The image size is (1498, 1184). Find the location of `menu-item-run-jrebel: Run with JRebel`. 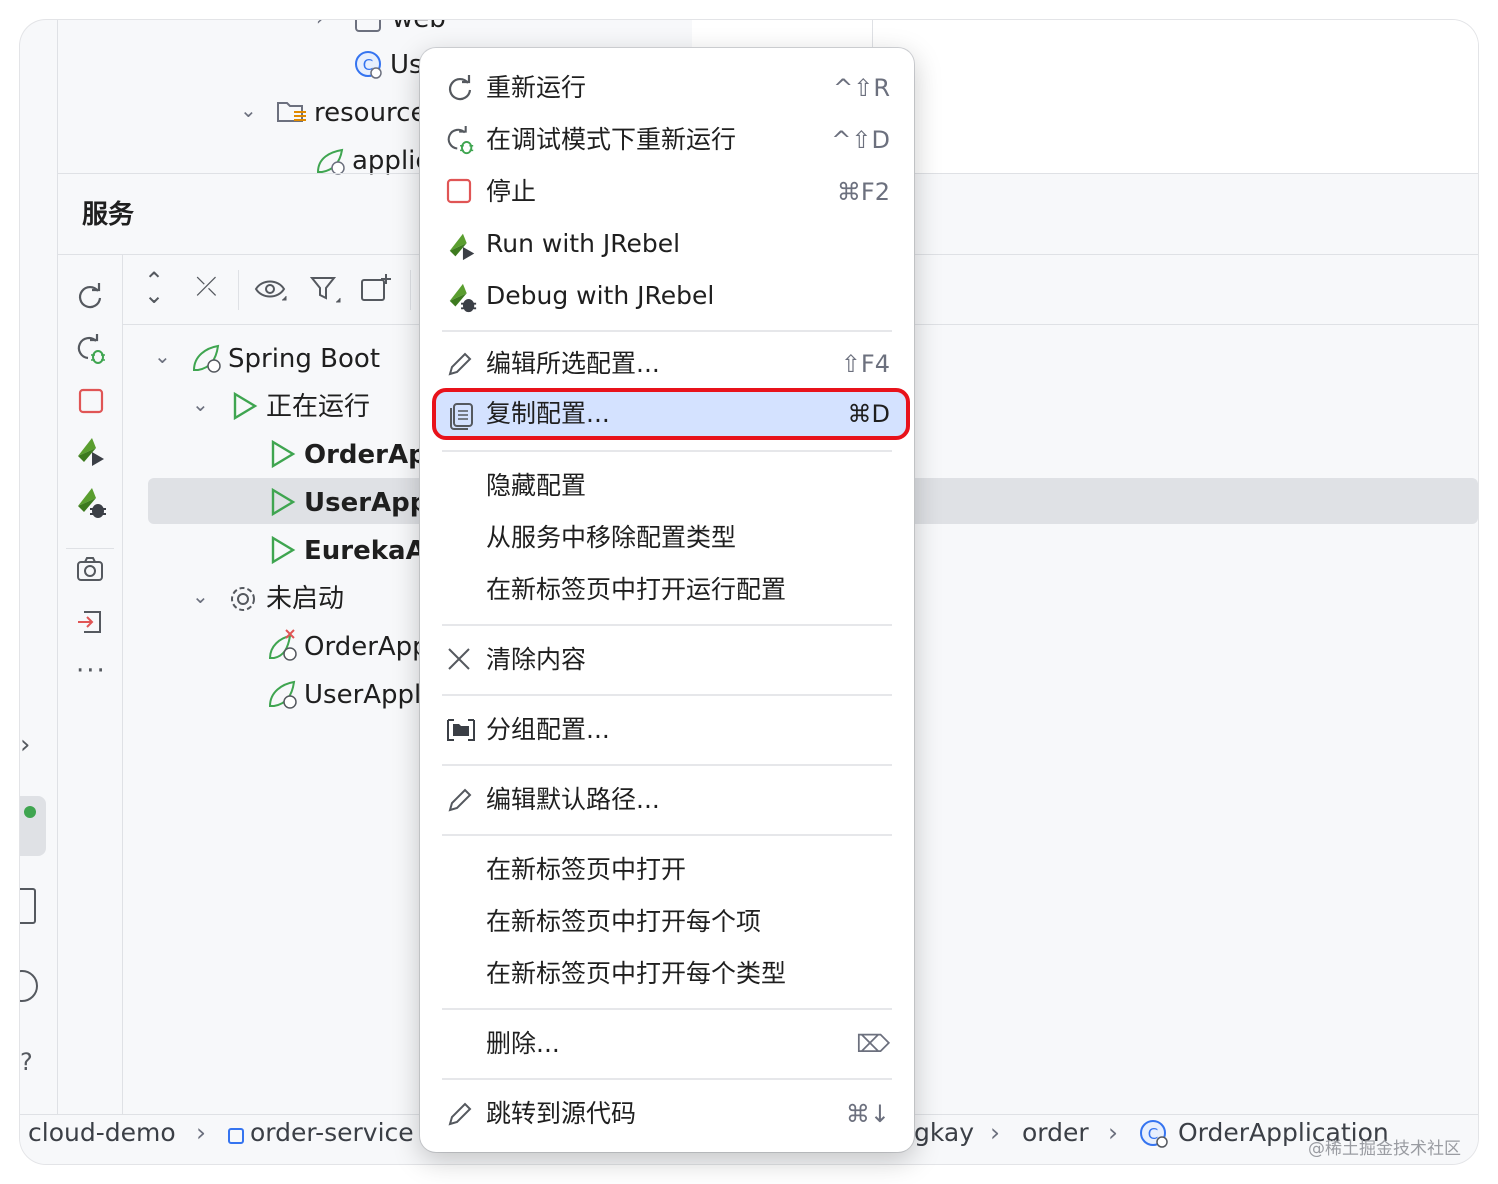

menu-item-run-jrebel: Run with JRebel is located at coordinates (667, 244).